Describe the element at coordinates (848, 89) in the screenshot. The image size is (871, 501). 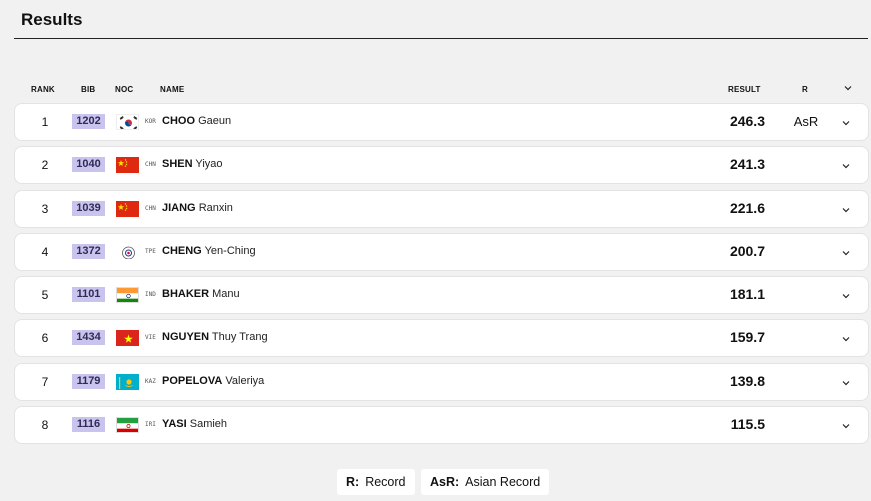
I see `expand-all-chevron-icon` at that location.